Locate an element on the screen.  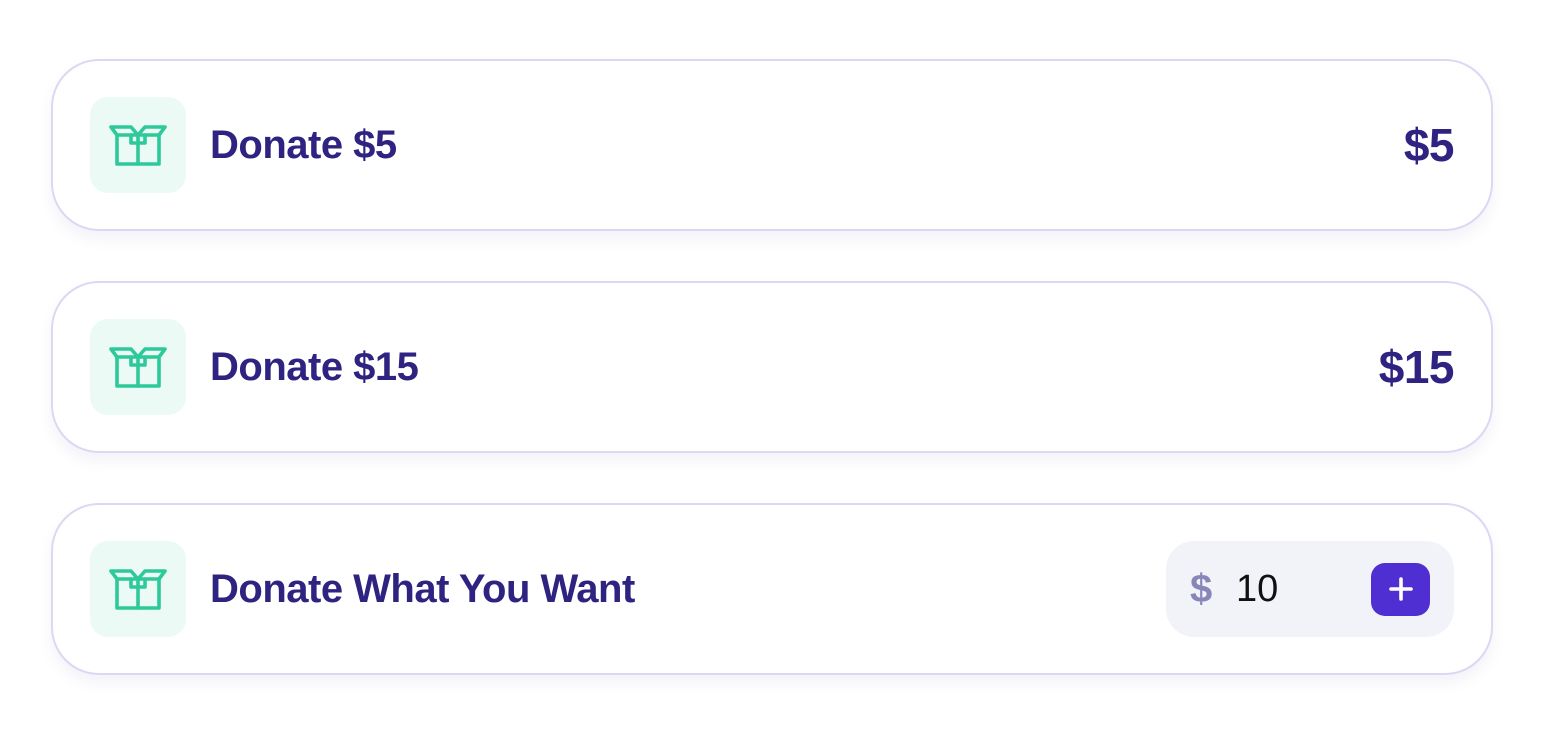
plus-icon is located at coordinates (1400, 589).